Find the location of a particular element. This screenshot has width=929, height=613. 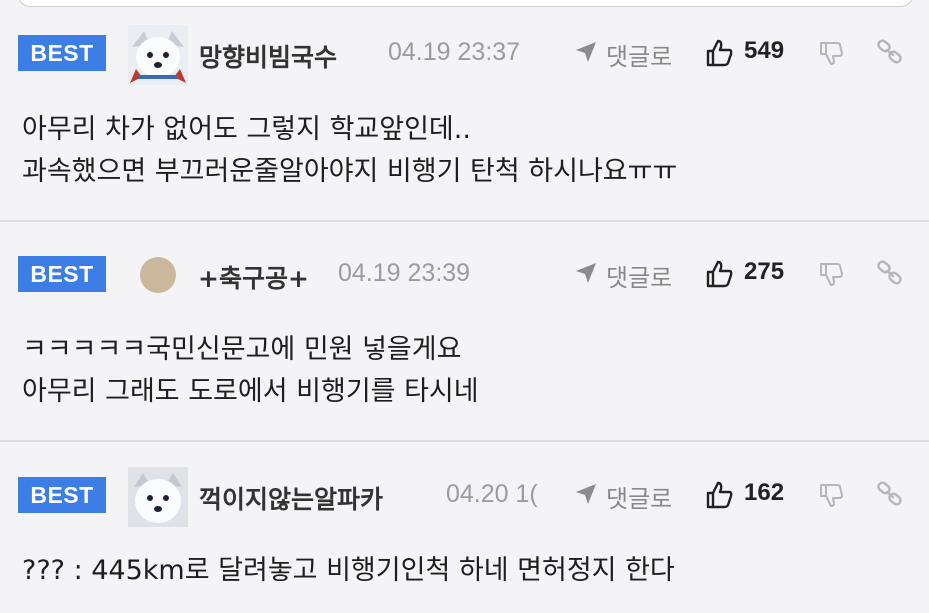

comment-line: ??? : 445km로 달려놓고 비행기인척 하네 면허정지 한다 is located at coordinates (348, 570).